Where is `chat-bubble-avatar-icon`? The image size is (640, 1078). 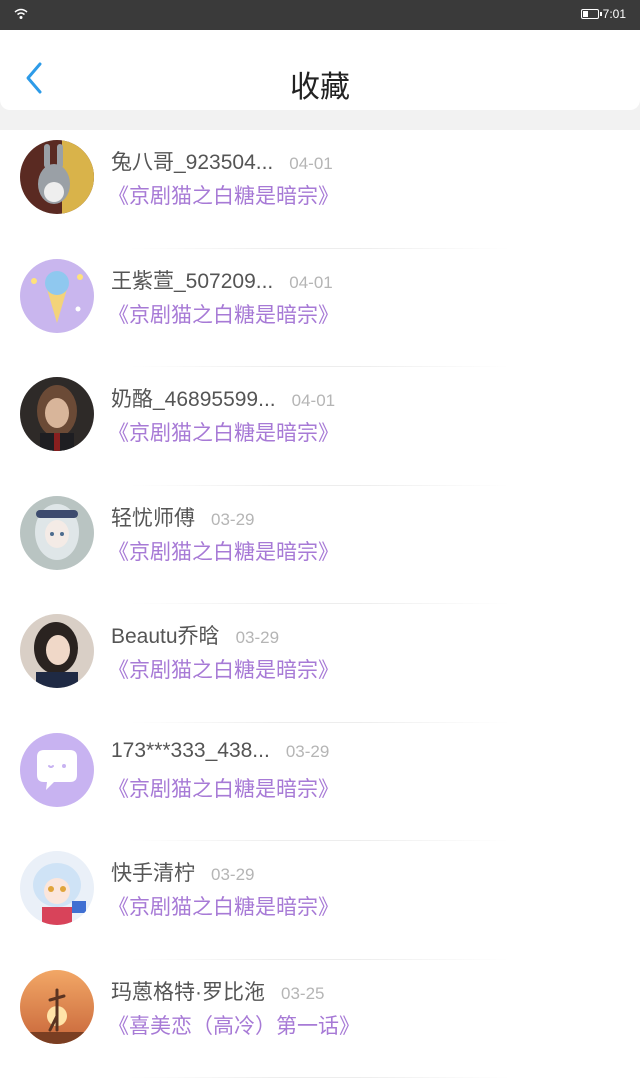
chat-bubble-avatar-icon is located at coordinates (57, 770).